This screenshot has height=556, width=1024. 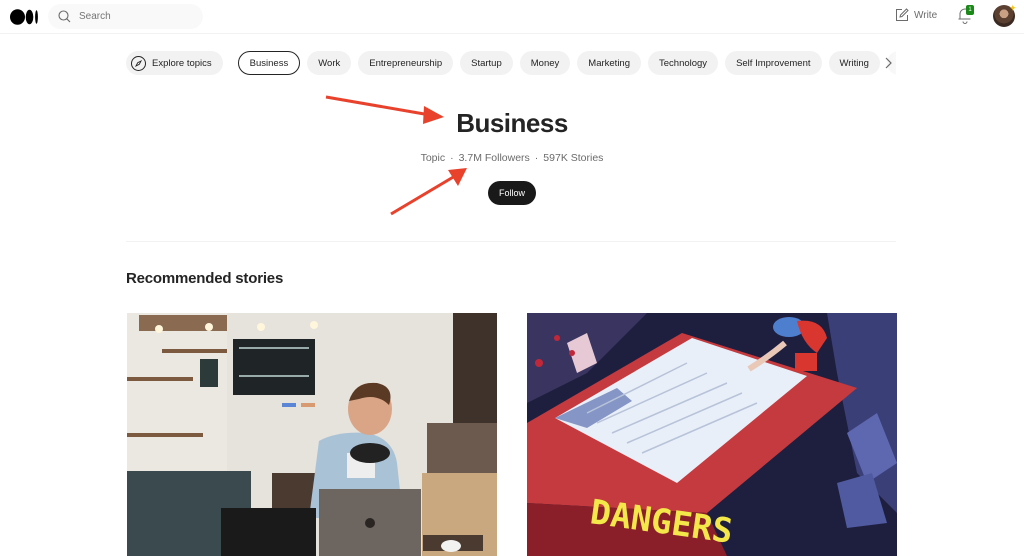 I want to click on topic-chip-money: Money, so click(x=545, y=63).